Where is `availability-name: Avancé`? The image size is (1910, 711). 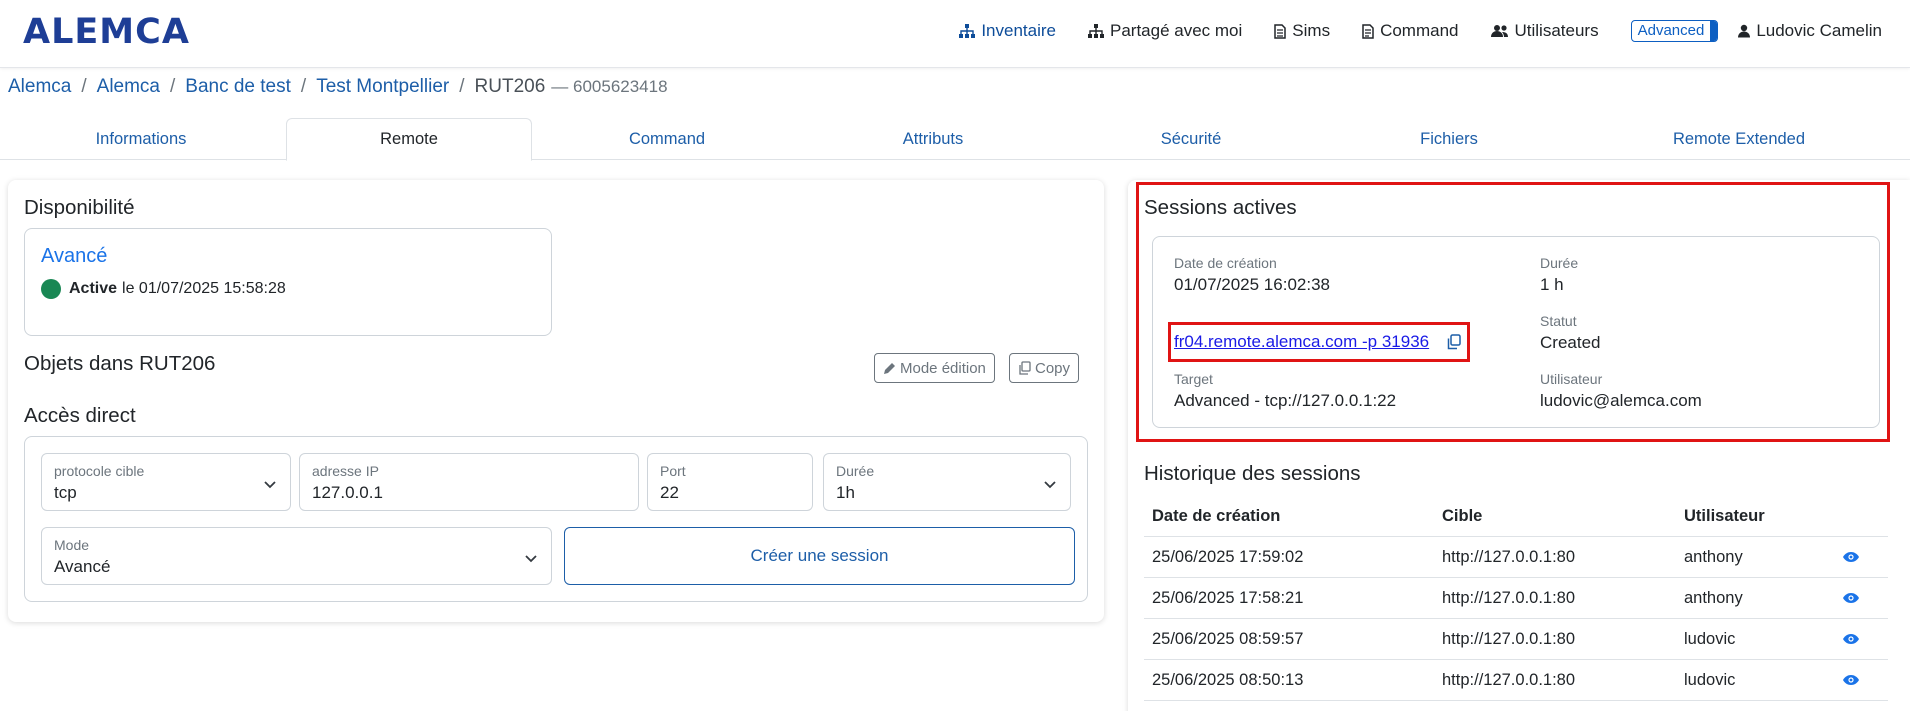
availability-name: Avancé is located at coordinates (74, 256).